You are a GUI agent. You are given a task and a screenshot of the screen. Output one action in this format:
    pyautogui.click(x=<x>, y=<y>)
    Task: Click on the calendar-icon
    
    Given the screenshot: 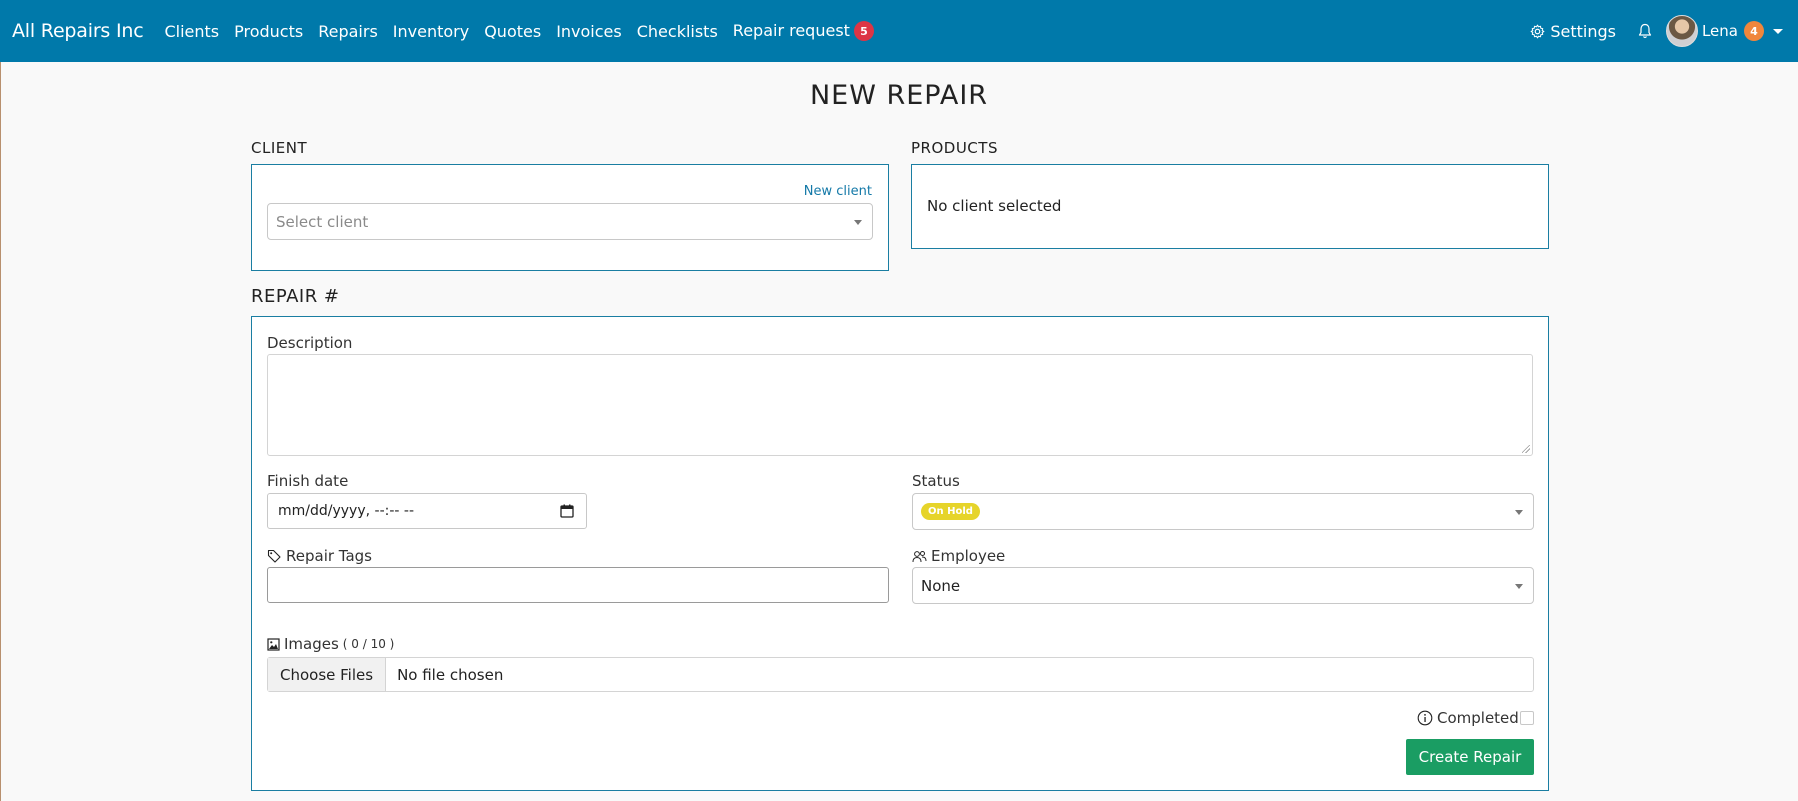 What is the action you would take?
    pyautogui.click(x=567, y=511)
    